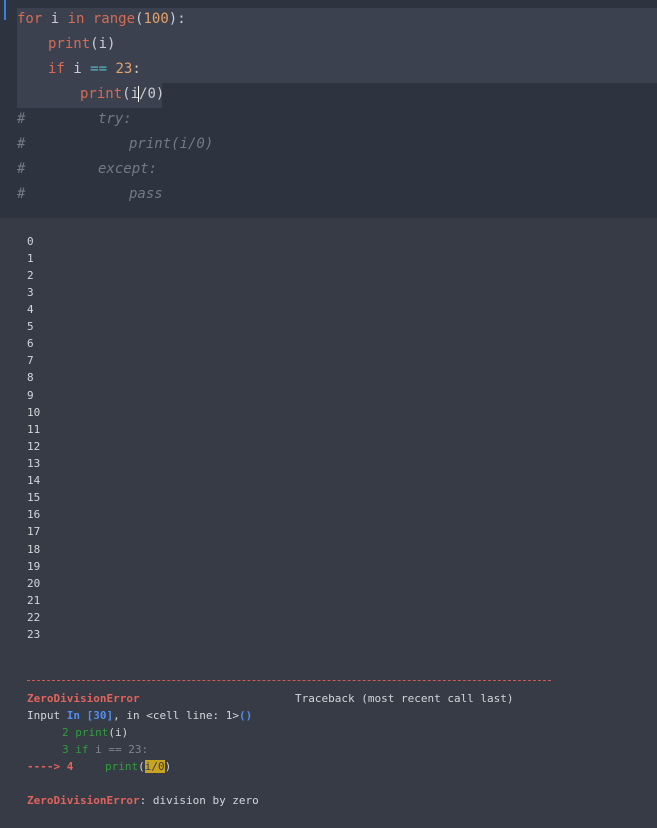 The image size is (657, 828). Describe the element at coordinates (34, 634) in the screenshot. I see `output-line: 23` at that location.